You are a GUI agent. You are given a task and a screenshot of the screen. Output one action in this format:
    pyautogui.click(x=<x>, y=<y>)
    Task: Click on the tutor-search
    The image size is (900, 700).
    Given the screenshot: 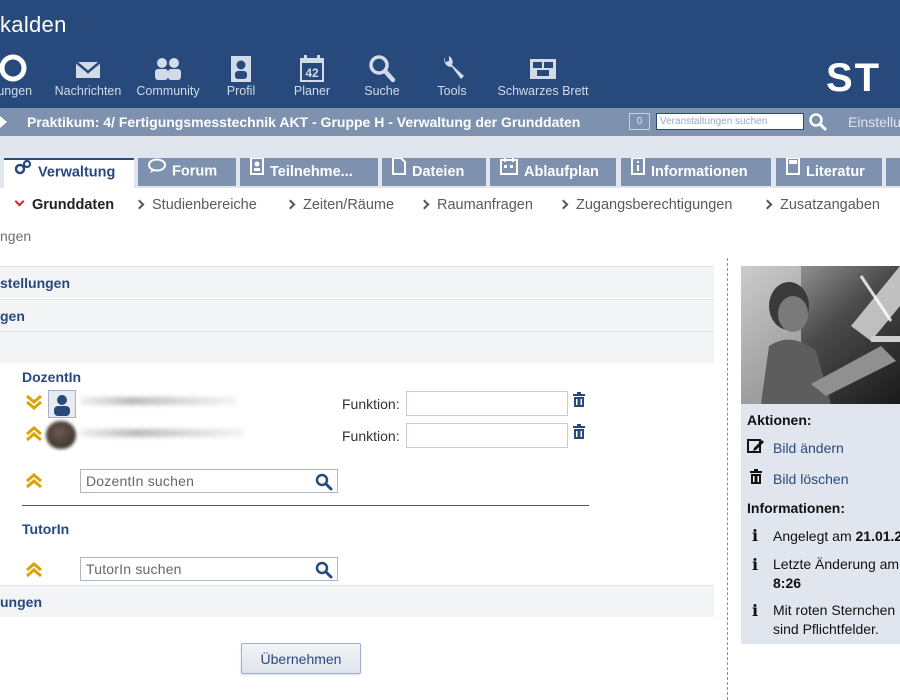 What is the action you would take?
    pyautogui.click(x=209, y=569)
    